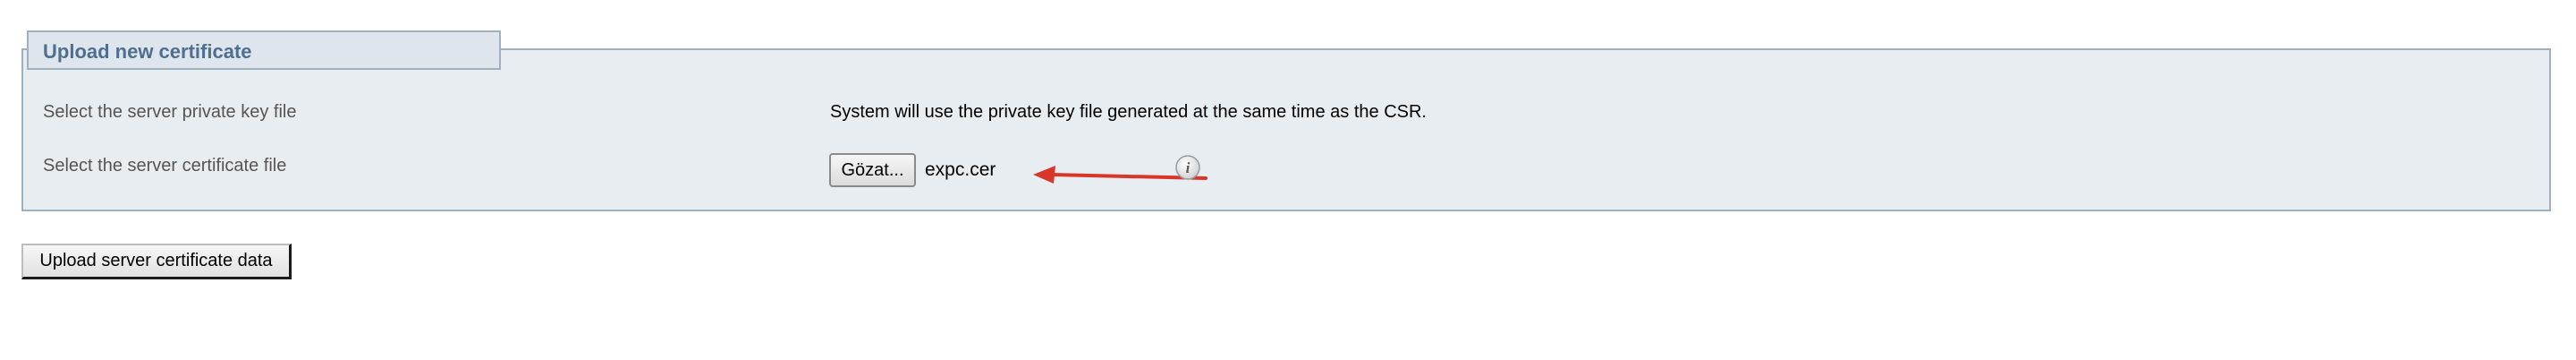 This screenshot has width=2576, height=360. I want to click on panel-title-tab: Upload new certificate, so click(264, 50).